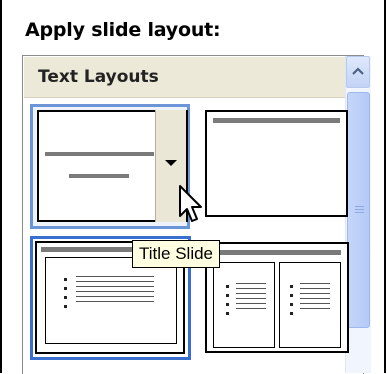 The image size is (387, 374). I want to click on arrow-cursor-icon, so click(190, 203).